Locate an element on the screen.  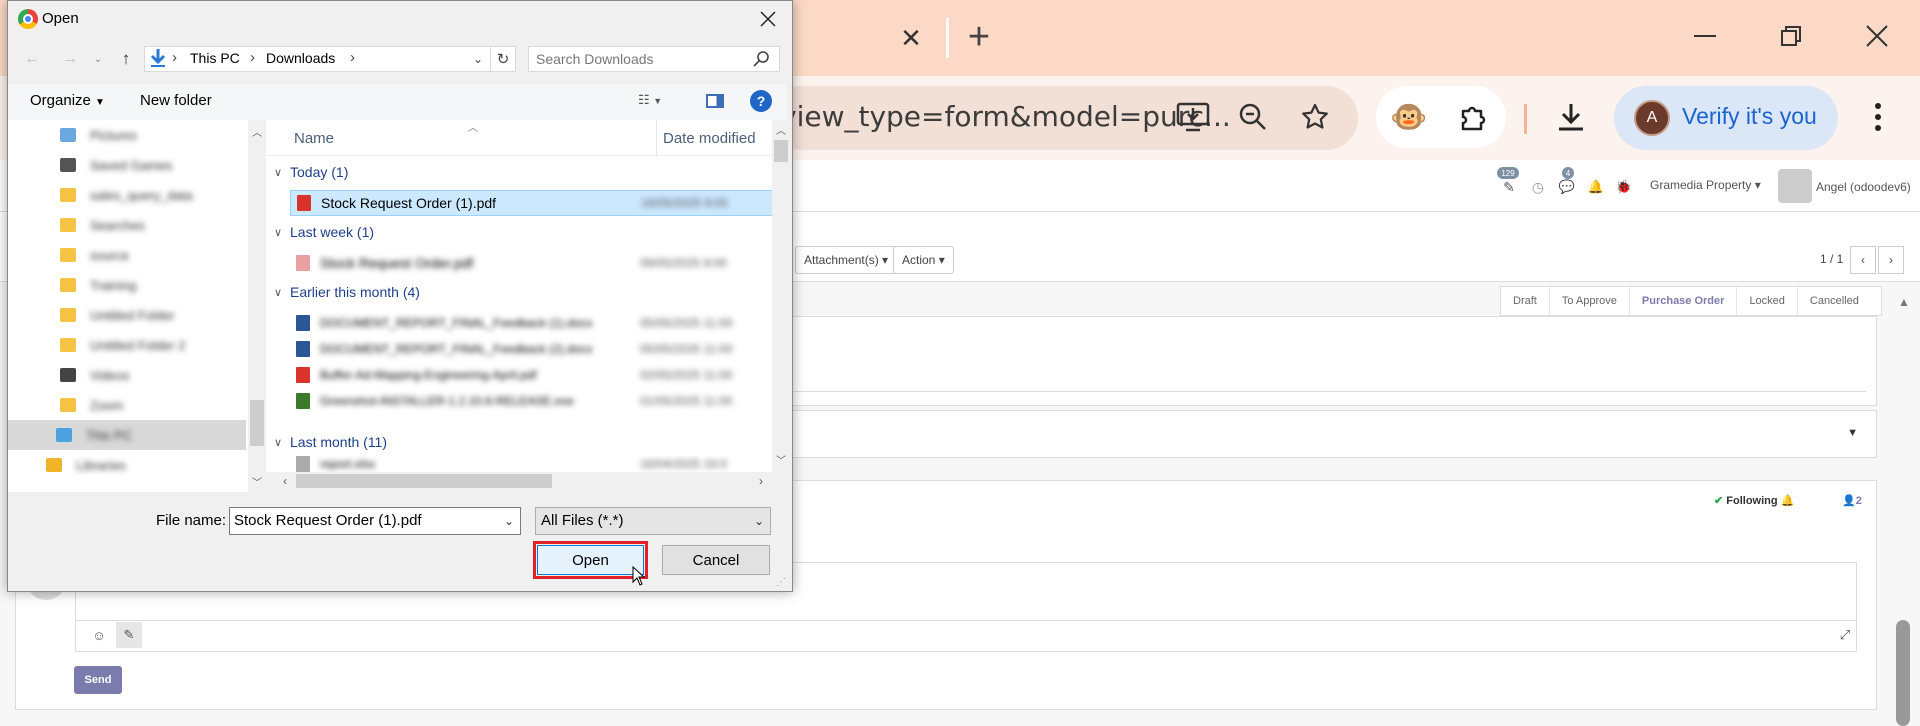
breadcrumb-downloads: Downloads is located at coordinates (300, 58).